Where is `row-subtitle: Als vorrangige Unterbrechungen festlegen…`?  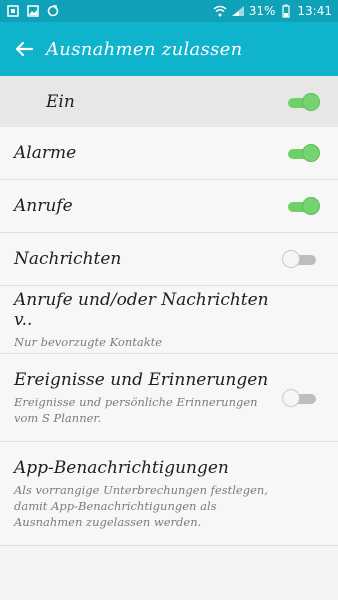 row-subtitle: Als vorrangige Unterbrechungen festlegen… is located at coordinates (141, 505).